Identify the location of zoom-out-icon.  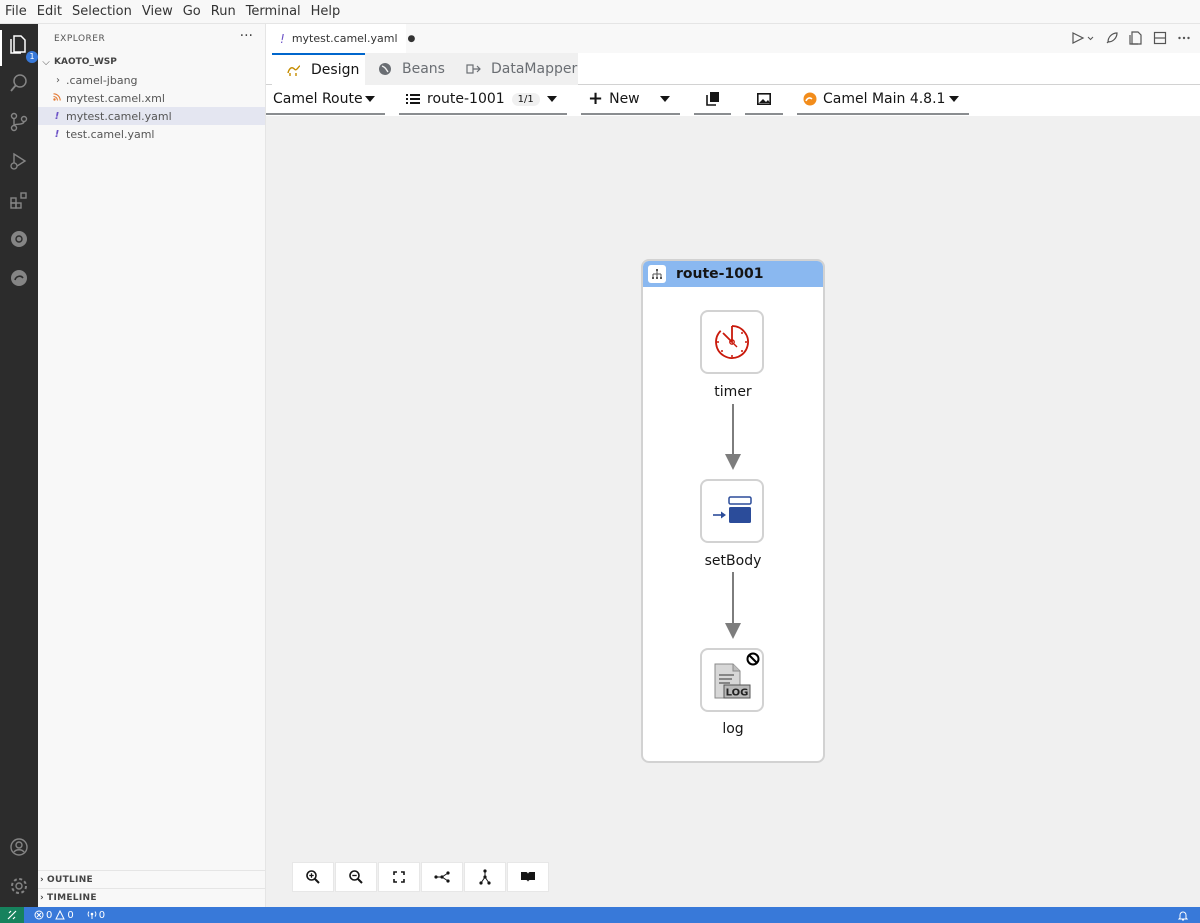
(356, 877).